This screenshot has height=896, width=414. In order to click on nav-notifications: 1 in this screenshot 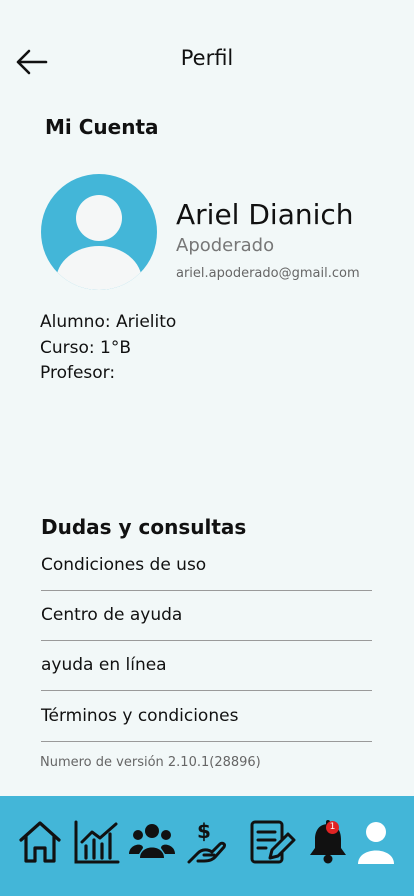, I will do `click(328, 842)`.